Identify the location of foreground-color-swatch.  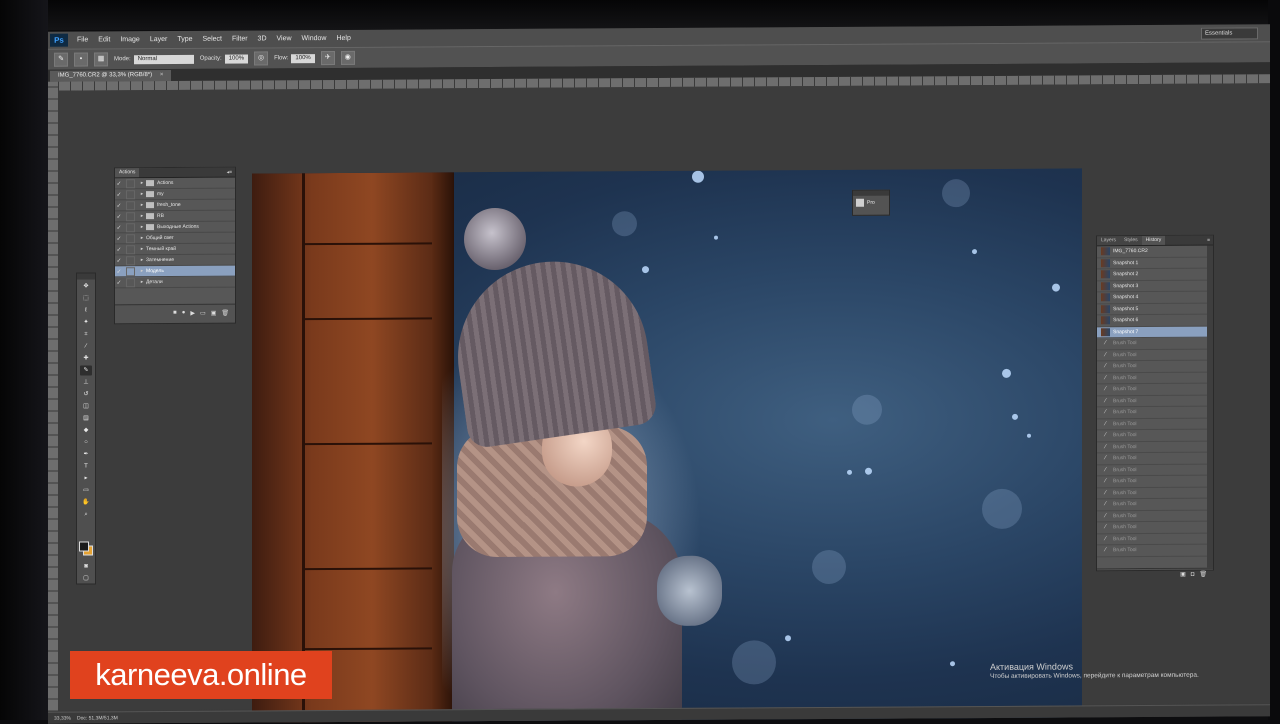
(84, 546).